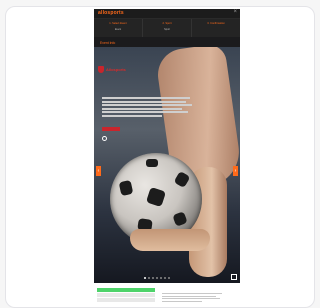 The image size is (320, 308). What do you see at coordinates (235, 171) in the screenshot?
I see `next-arrow-icon: ›` at bounding box center [235, 171].